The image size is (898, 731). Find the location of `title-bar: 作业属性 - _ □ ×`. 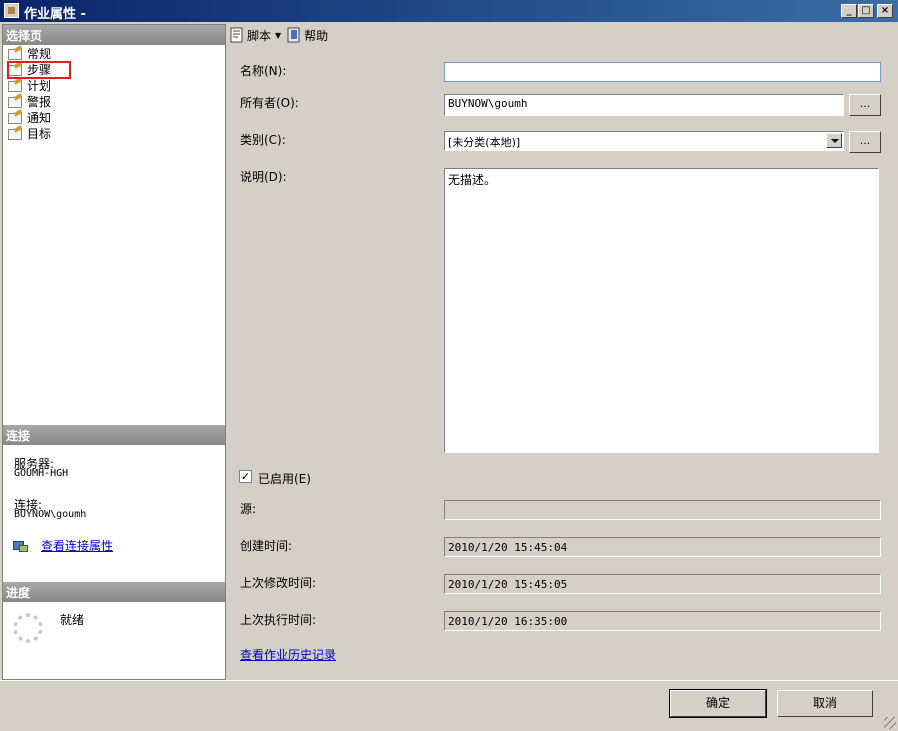

title-bar: 作业属性 - _ □ × is located at coordinates (449, 11).